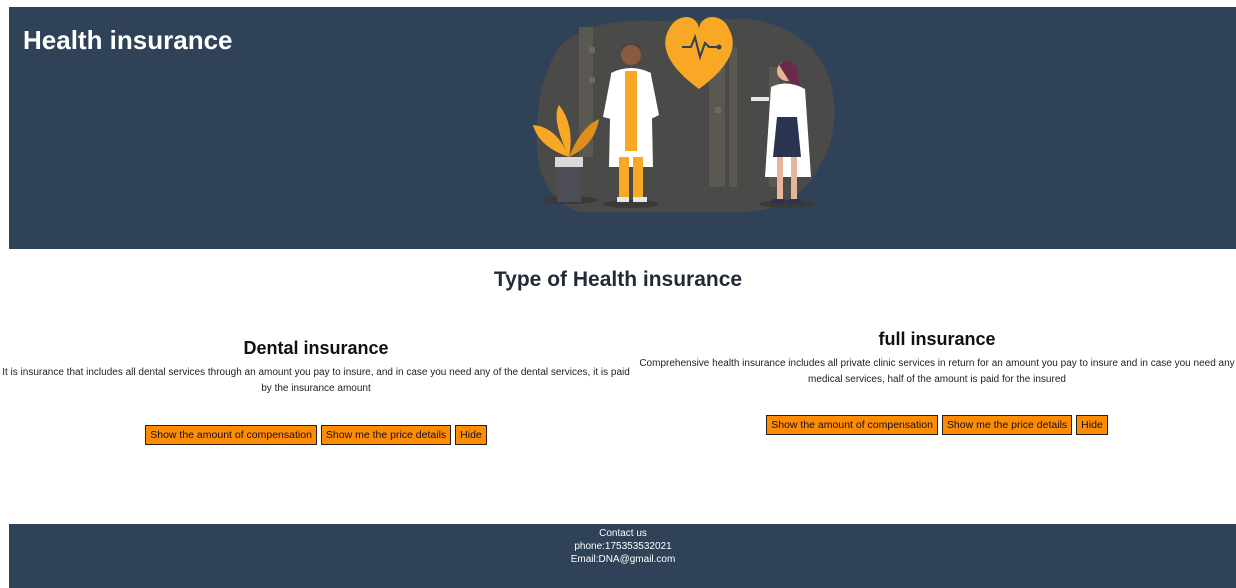 The width and height of the screenshot is (1236, 588). Describe the element at coordinates (128, 40) in the screenshot. I see `page-title: Health insurance` at that location.